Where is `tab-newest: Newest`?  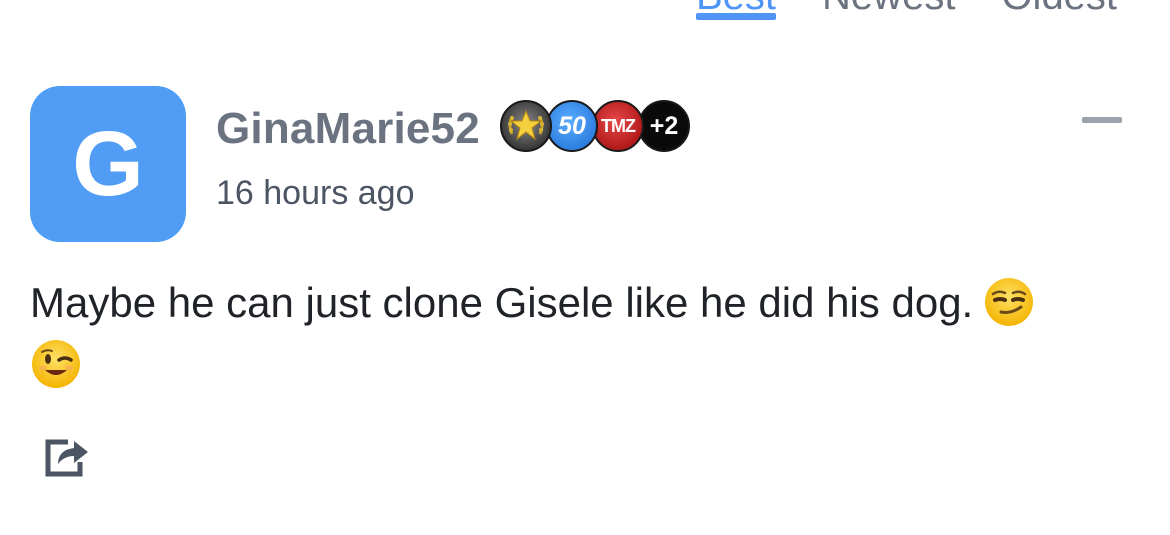 tab-newest: Newest is located at coordinates (888, 9).